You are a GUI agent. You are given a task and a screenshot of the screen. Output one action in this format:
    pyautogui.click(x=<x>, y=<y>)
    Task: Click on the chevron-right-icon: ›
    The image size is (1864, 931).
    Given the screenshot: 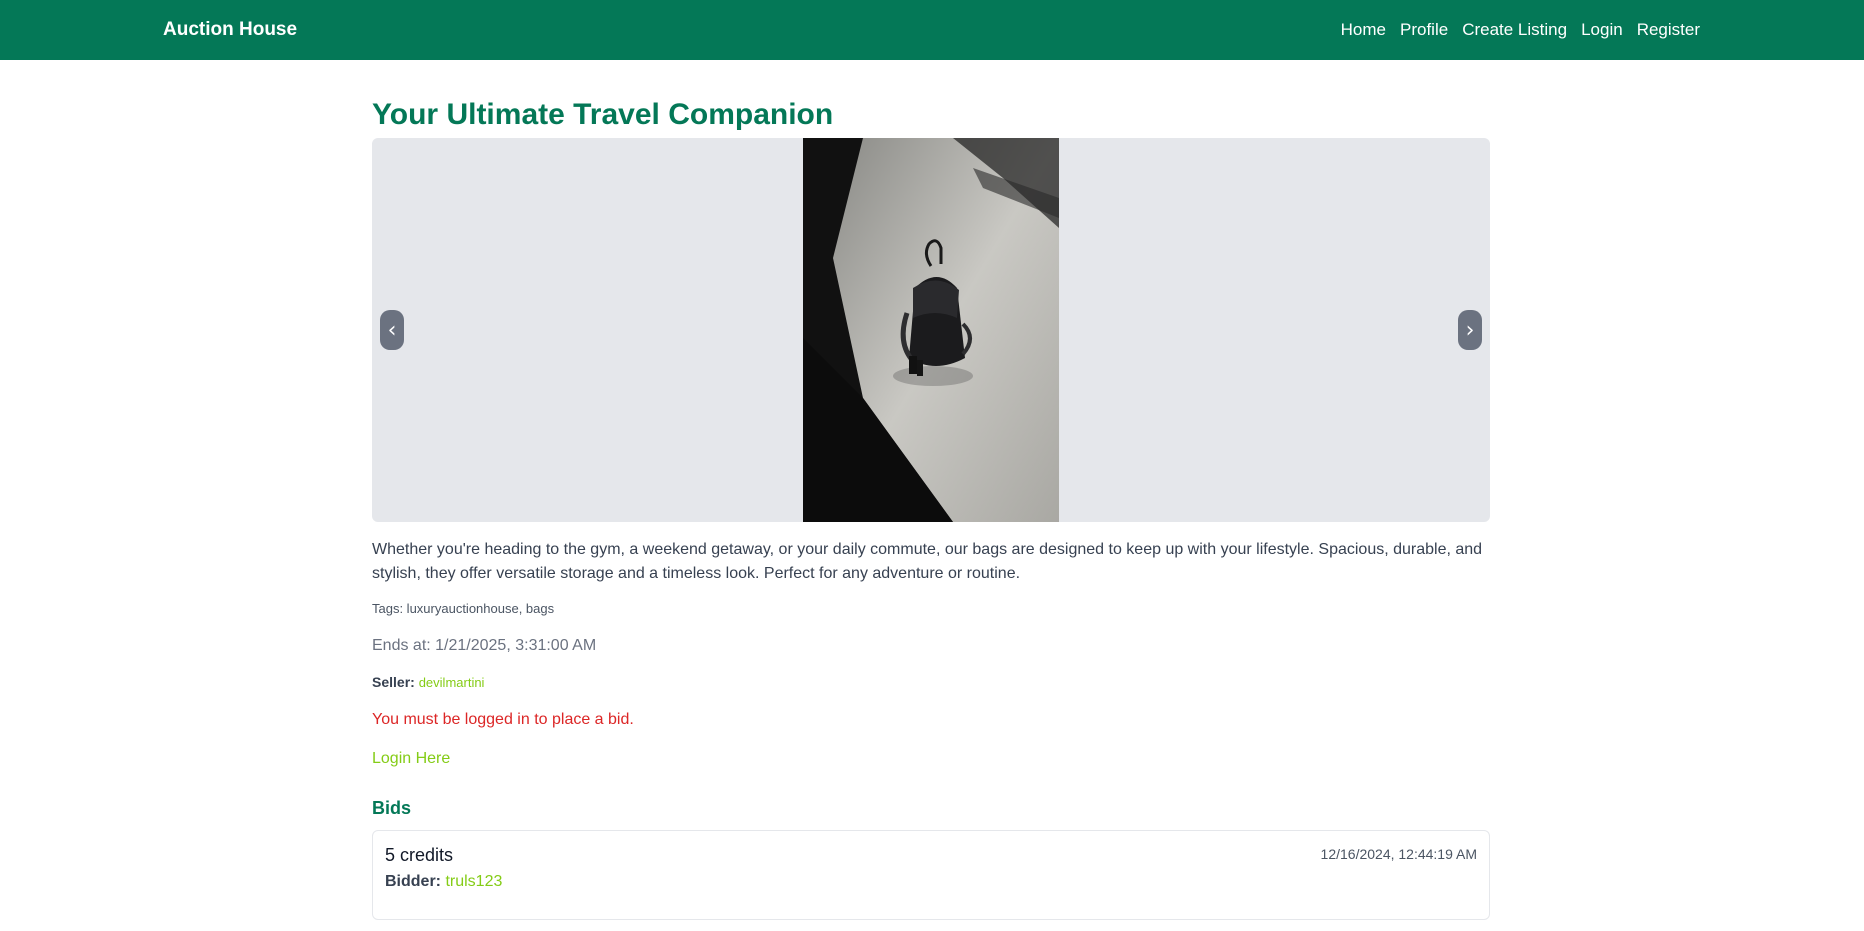 What is the action you would take?
    pyautogui.click(x=1470, y=330)
    